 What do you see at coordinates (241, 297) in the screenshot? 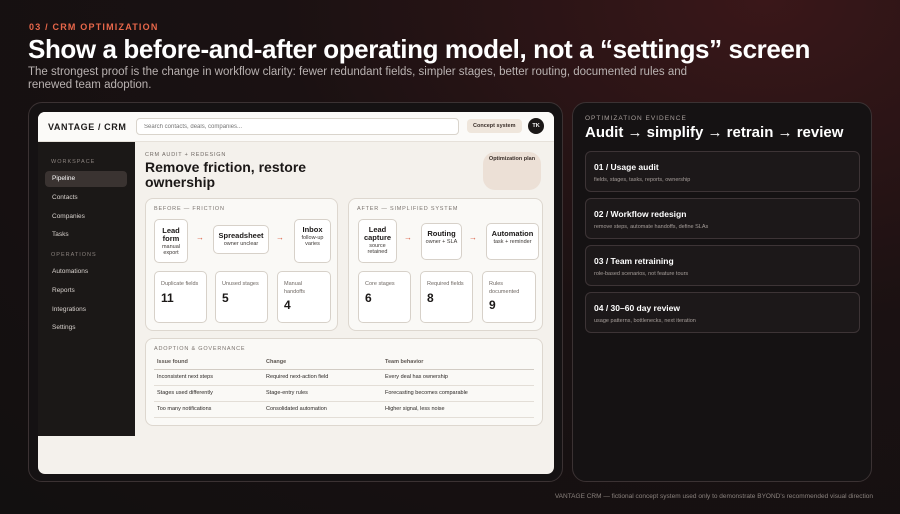
I see `metric-unused-stages: Unused stages 5` at bounding box center [241, 297].